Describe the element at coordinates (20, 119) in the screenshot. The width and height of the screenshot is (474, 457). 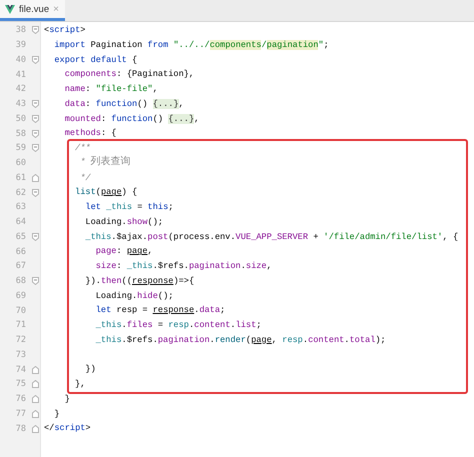
I see `line-number: 50` at that location.